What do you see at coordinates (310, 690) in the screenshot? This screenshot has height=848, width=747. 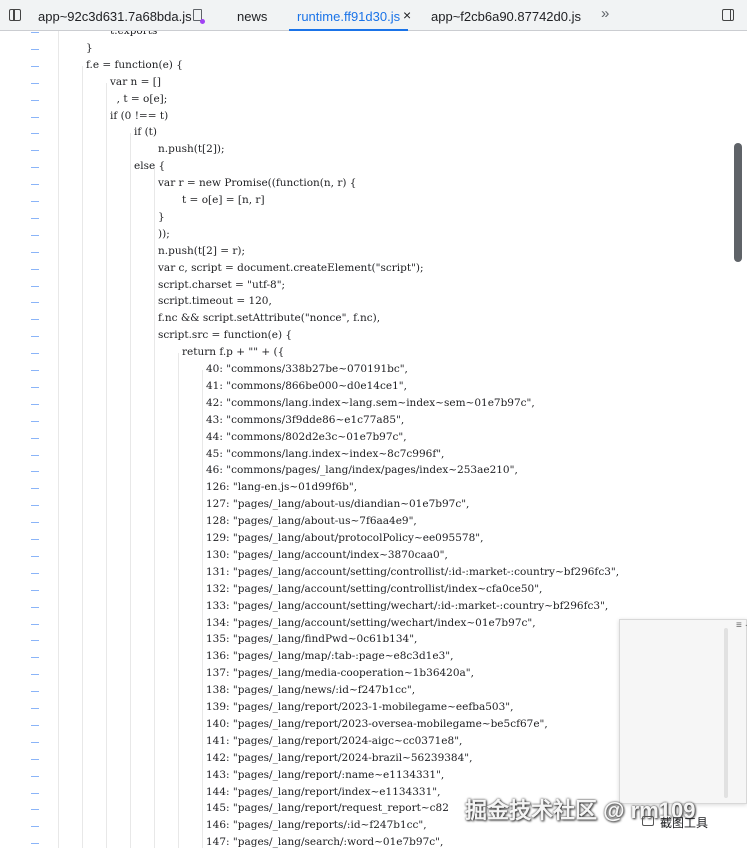 I see `code-line: 138: "pages/_lang/news/:id~f247b1cc",` at bounding box center [310, 690].